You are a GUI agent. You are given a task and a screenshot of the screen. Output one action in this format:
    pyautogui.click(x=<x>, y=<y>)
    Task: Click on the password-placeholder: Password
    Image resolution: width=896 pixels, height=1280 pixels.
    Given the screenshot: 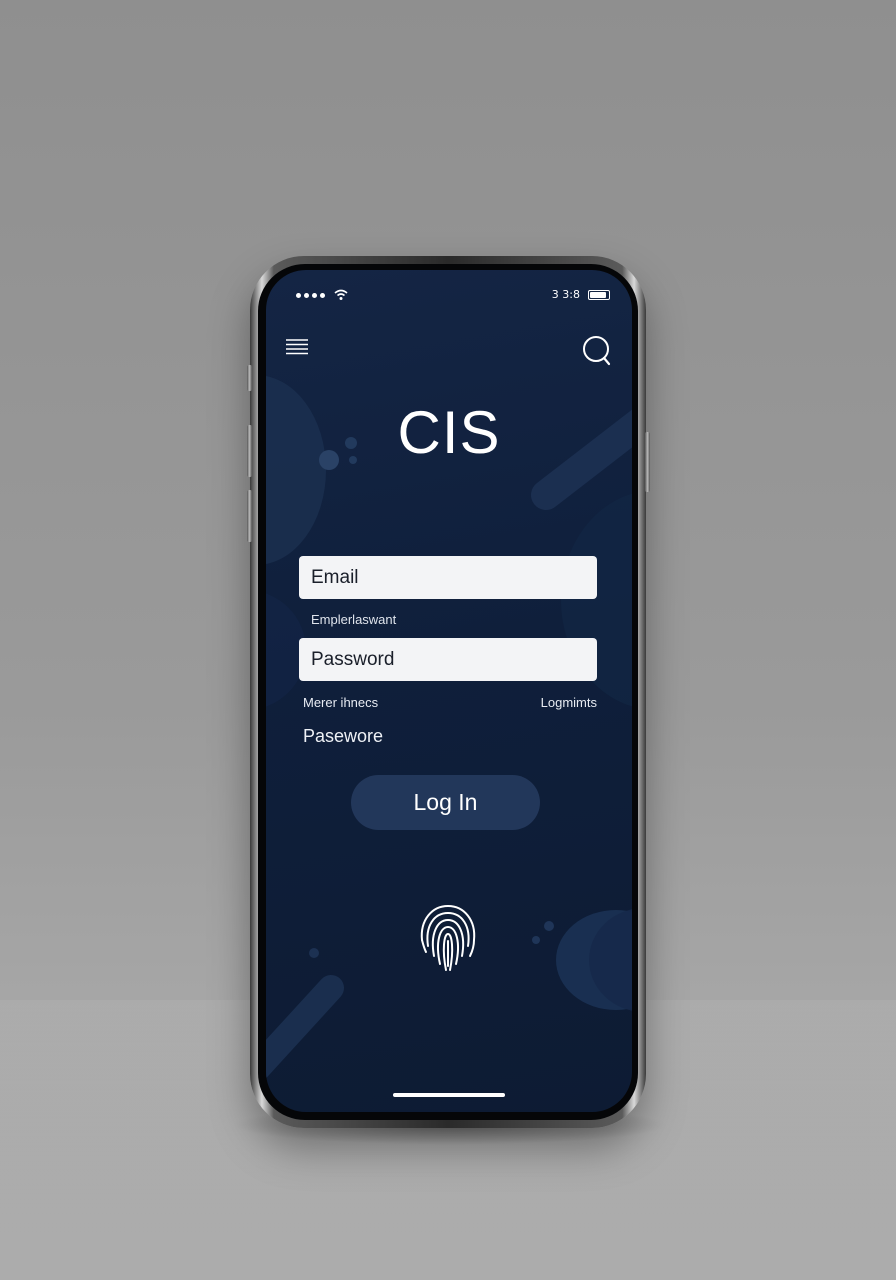 What is the action you would take?
    pyautogui.click(x=353, y=659)
    